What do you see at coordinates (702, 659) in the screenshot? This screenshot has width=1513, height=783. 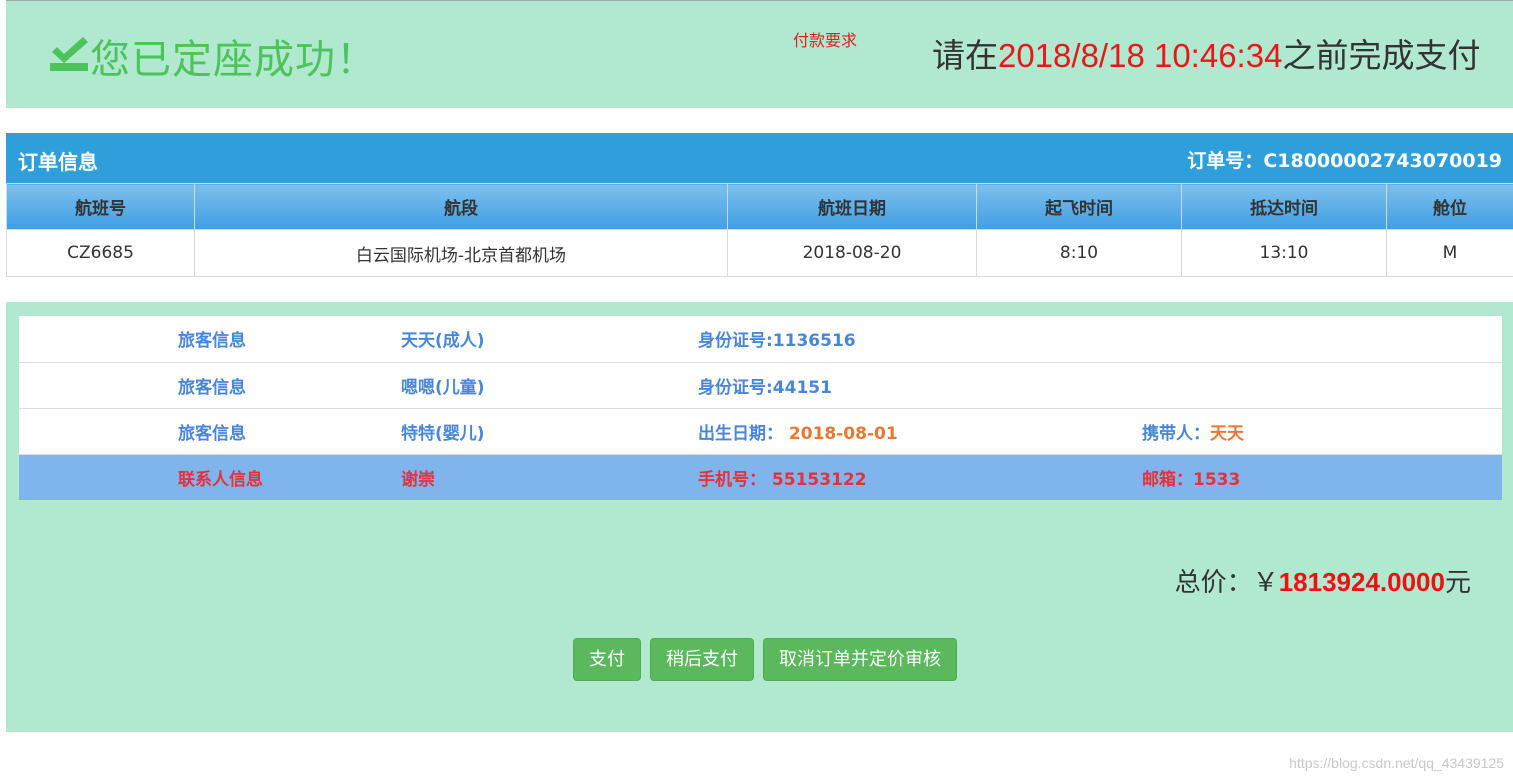 I see `pay-later-button: 稍后支付` at bounding box center [702, 659].